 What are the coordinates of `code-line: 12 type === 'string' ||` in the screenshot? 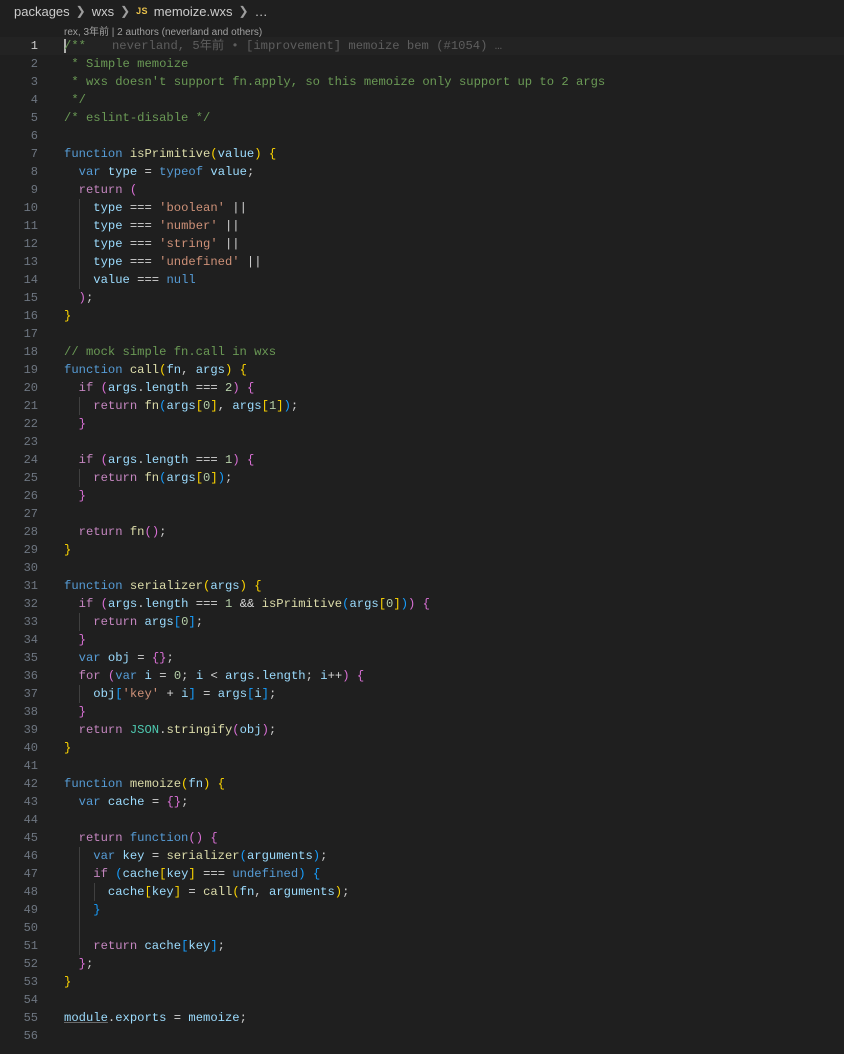 It's located at (422, 244).